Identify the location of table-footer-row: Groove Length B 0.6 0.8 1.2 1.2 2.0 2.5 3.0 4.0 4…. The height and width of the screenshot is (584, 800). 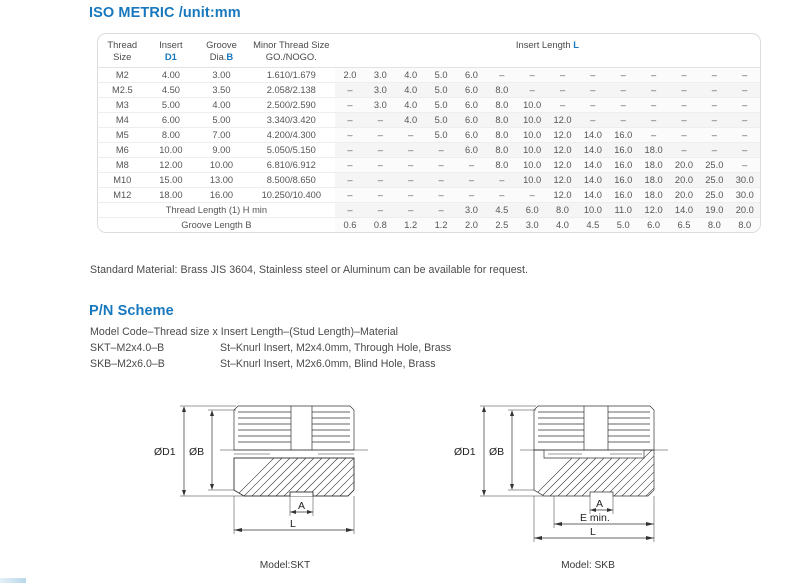
(429, 224).